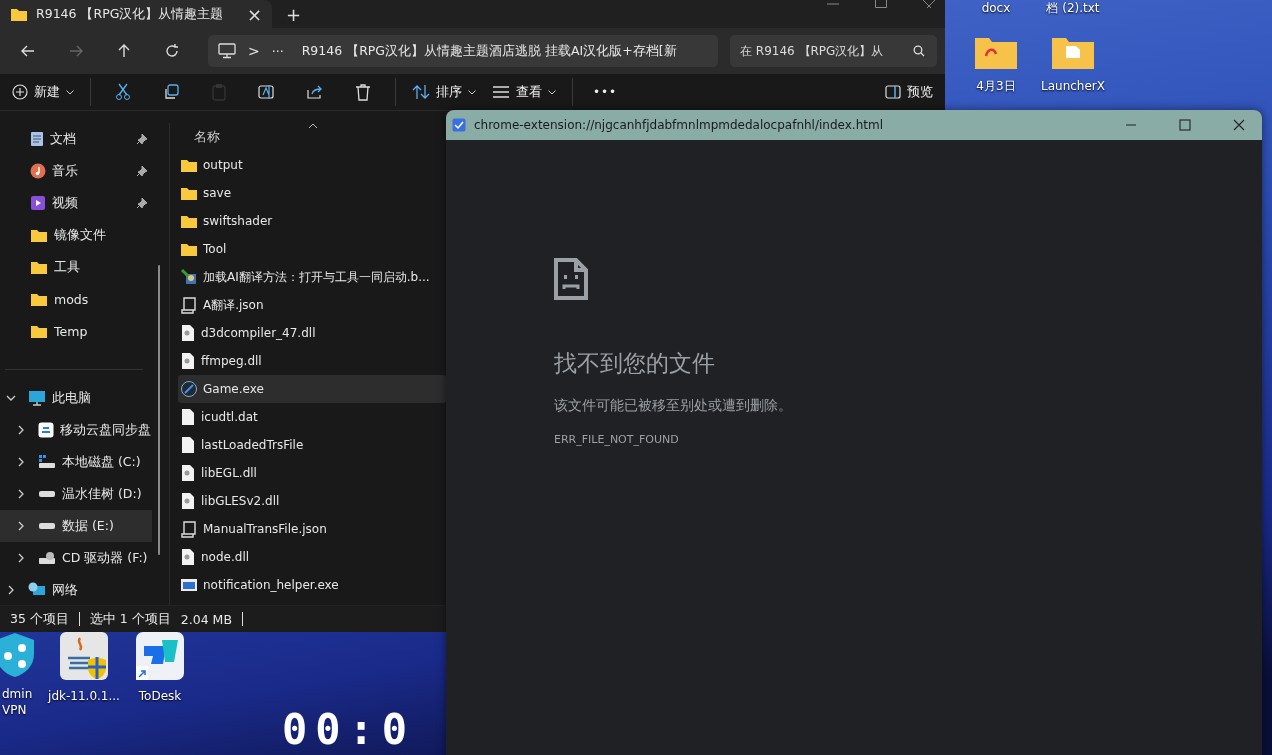 The height and width of the screenshot is (755, 1272). Describe the element at coordinates (1073, 8) in the screenshot. I see `desktop-icon-label: 档 (2).txt` at that location.